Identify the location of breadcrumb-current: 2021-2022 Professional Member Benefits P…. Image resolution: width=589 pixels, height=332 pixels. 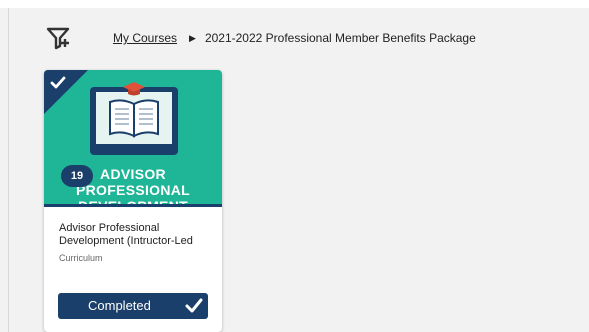
(340, 38).